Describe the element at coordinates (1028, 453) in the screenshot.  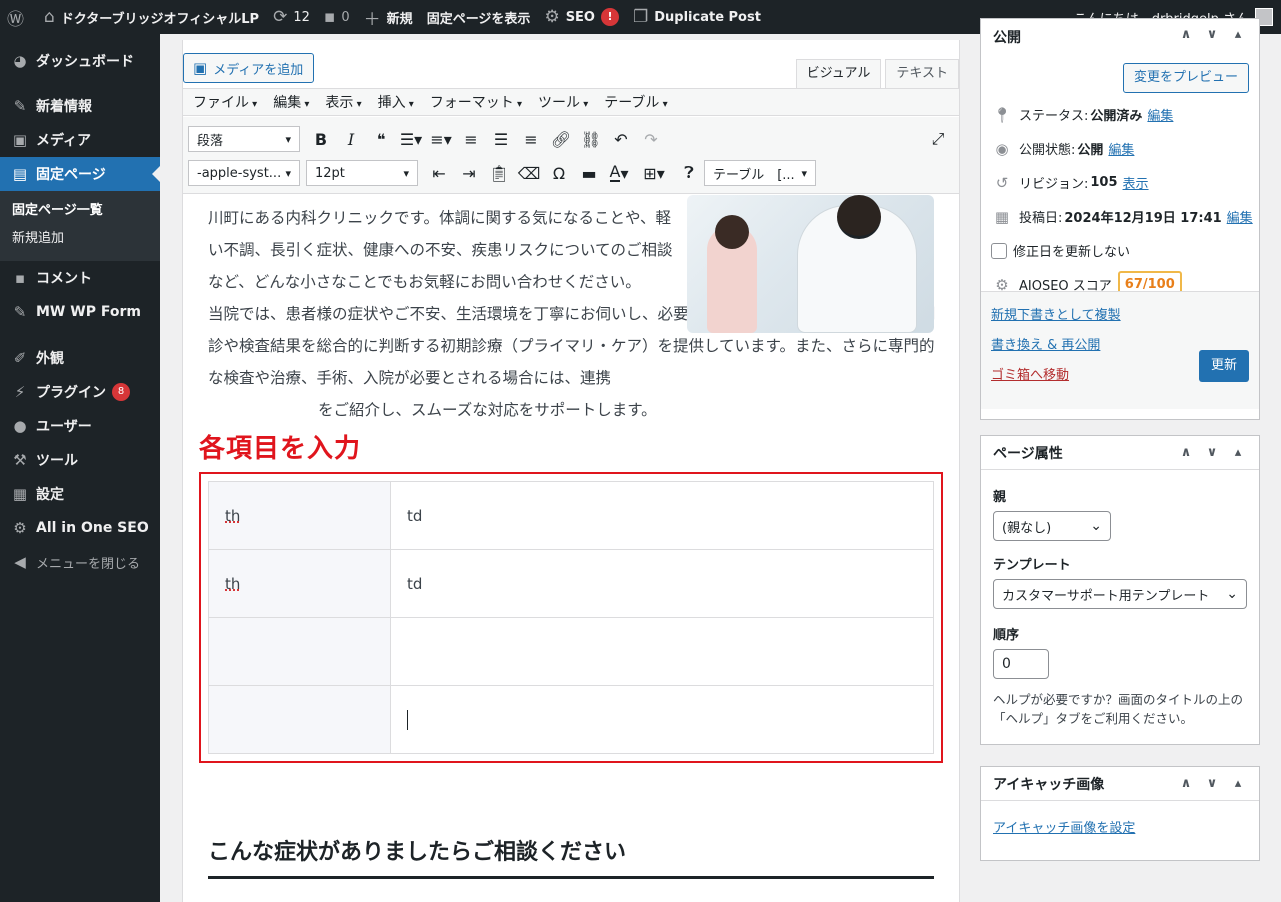
I see `page-attributes-title: ページ属性` at that location.